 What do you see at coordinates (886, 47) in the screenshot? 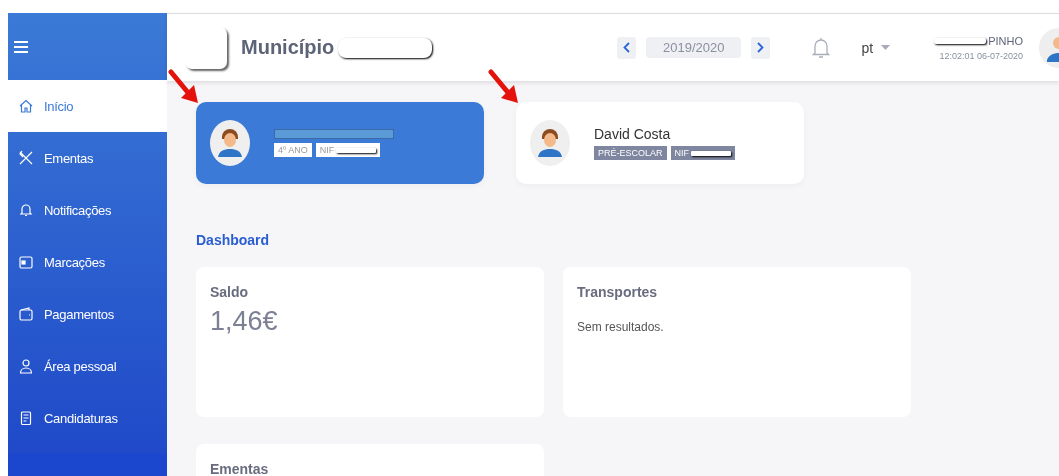
I see `caret-icon` at bounding box center [886, 47].